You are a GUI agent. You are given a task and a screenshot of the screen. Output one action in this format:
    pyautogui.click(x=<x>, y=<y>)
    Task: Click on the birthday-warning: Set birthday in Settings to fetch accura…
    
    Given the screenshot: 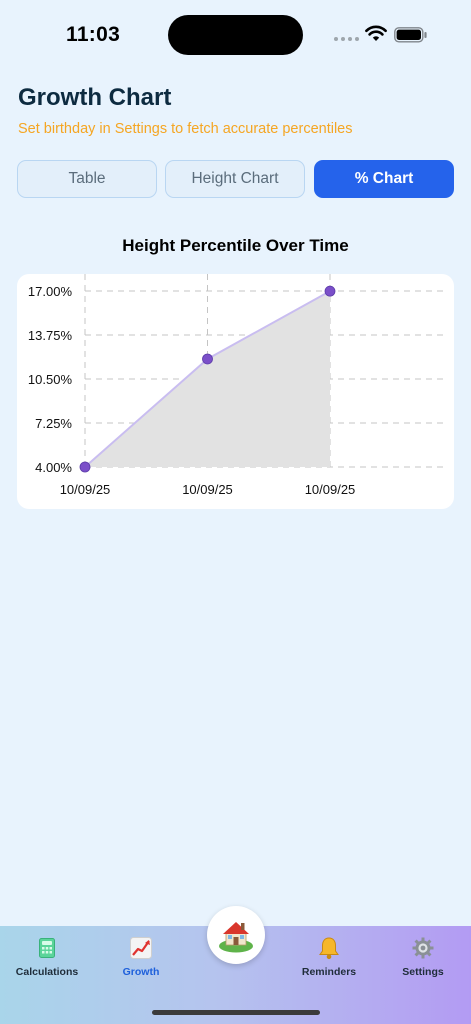 What is the action you would take?
    pyautogui.click(x=185, y=129)
    